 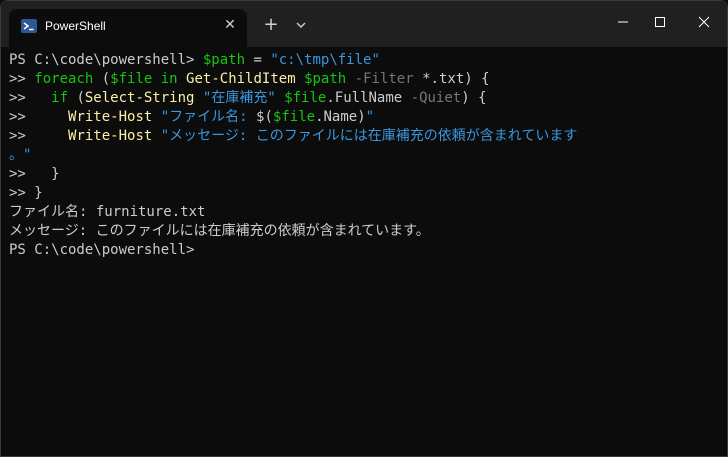 What do you see at coordinates (704, 22) in the screenshot?
I see `close-icon` at bounding box center [704, 22].